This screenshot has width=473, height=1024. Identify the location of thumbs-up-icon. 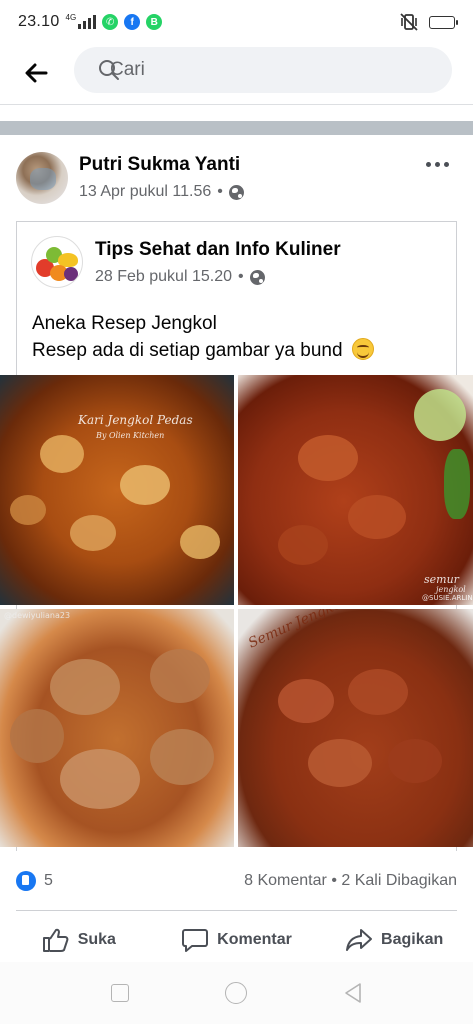
(55, 940).